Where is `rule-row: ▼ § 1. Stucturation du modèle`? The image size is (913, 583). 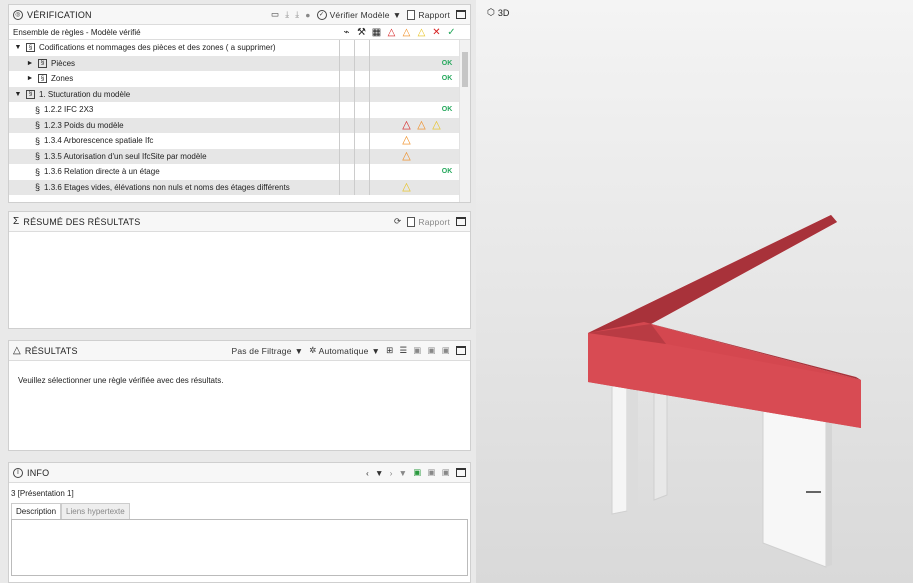
rule-row: ▼ § 1. Stucturation du modèle is located at coordinates (239, 94).